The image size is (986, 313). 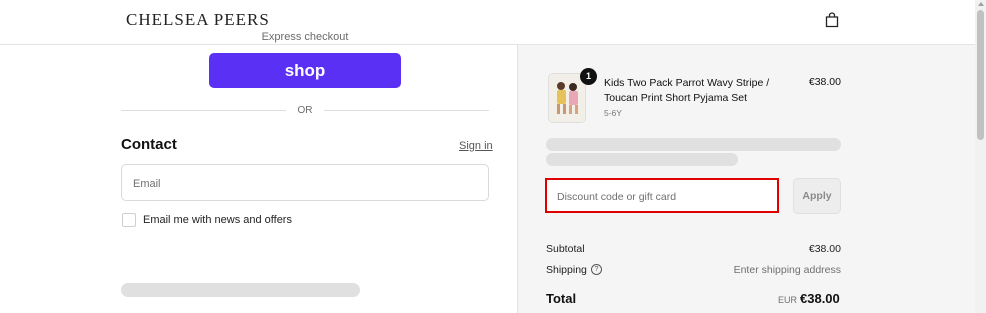 I want to click on discount-code-field, so click(x=662, y=195).